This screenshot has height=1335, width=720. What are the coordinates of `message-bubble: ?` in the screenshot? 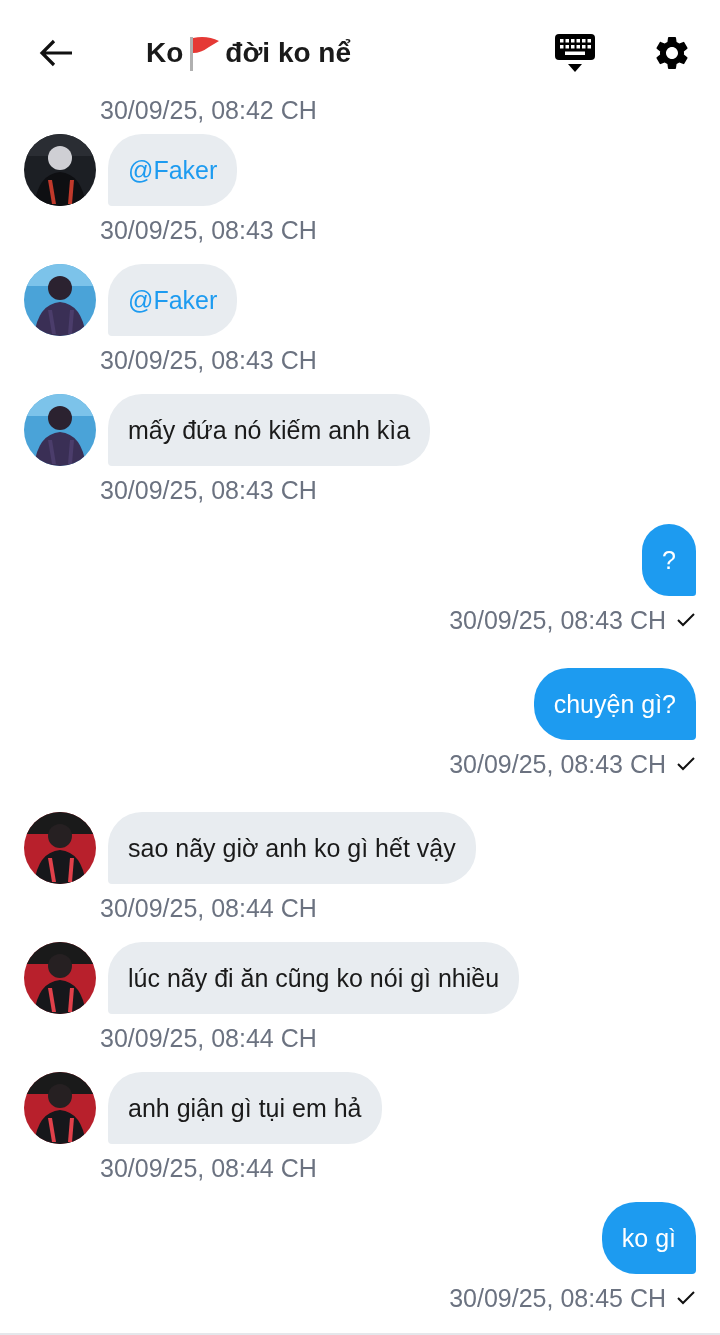 It's located at (669, 560).